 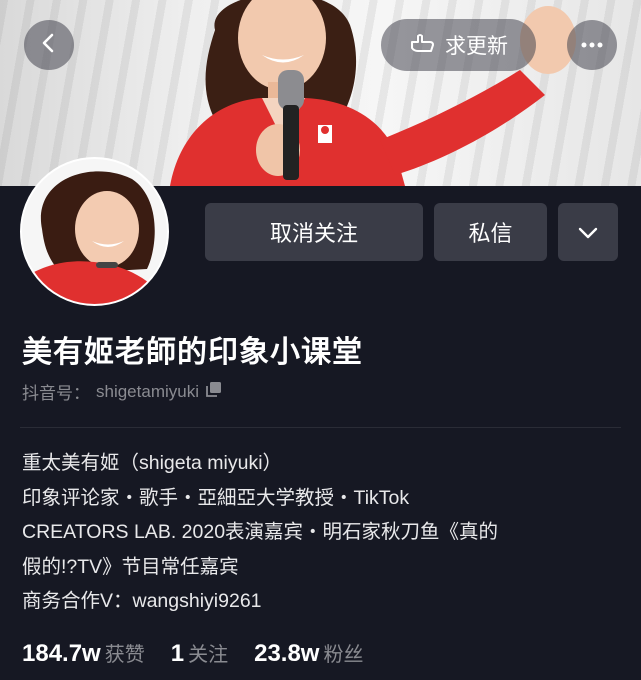 I want to click on profile-name: 美有姬老師的印象小课堂, so click(x=192, y=352).